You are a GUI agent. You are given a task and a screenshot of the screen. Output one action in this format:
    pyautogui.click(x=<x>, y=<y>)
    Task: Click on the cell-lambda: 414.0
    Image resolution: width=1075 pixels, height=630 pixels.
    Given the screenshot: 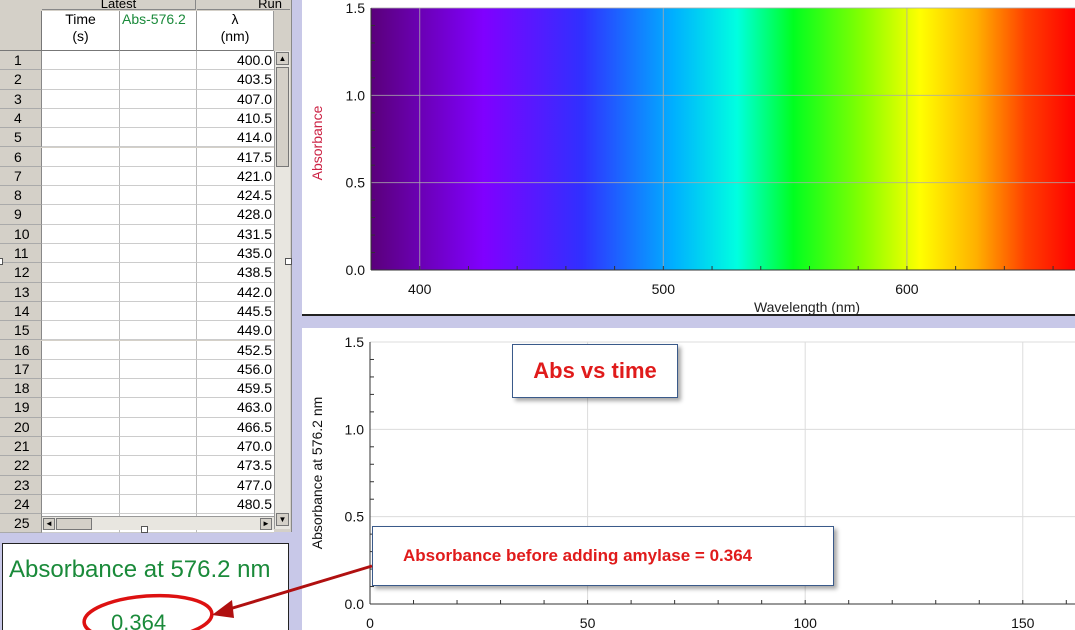 What is the action you would take?
    pyautogui.click(x=235, y=138)
    